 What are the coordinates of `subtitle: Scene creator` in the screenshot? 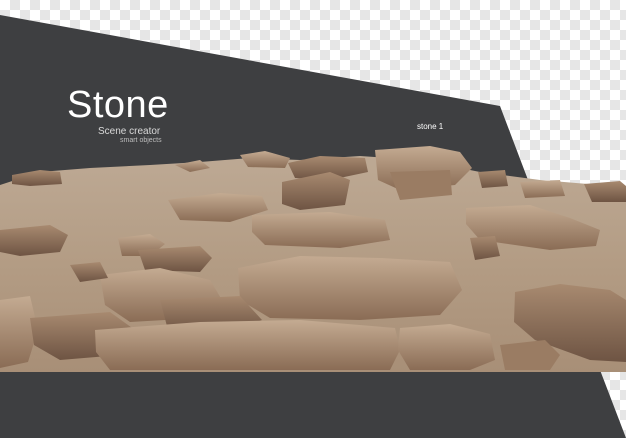 It's located at (129, 131).